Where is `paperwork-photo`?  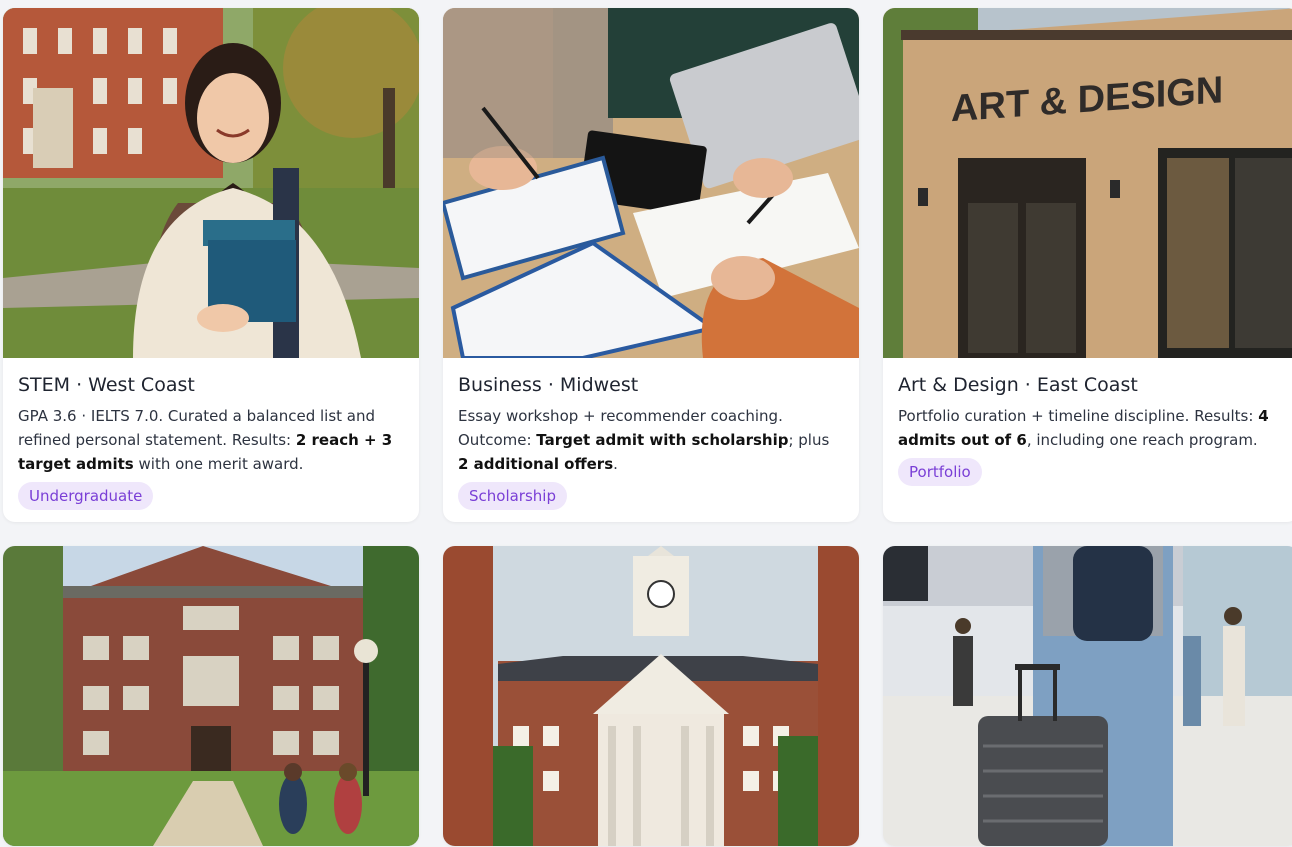
paperwork-photo is located at coordinates (651, 183).